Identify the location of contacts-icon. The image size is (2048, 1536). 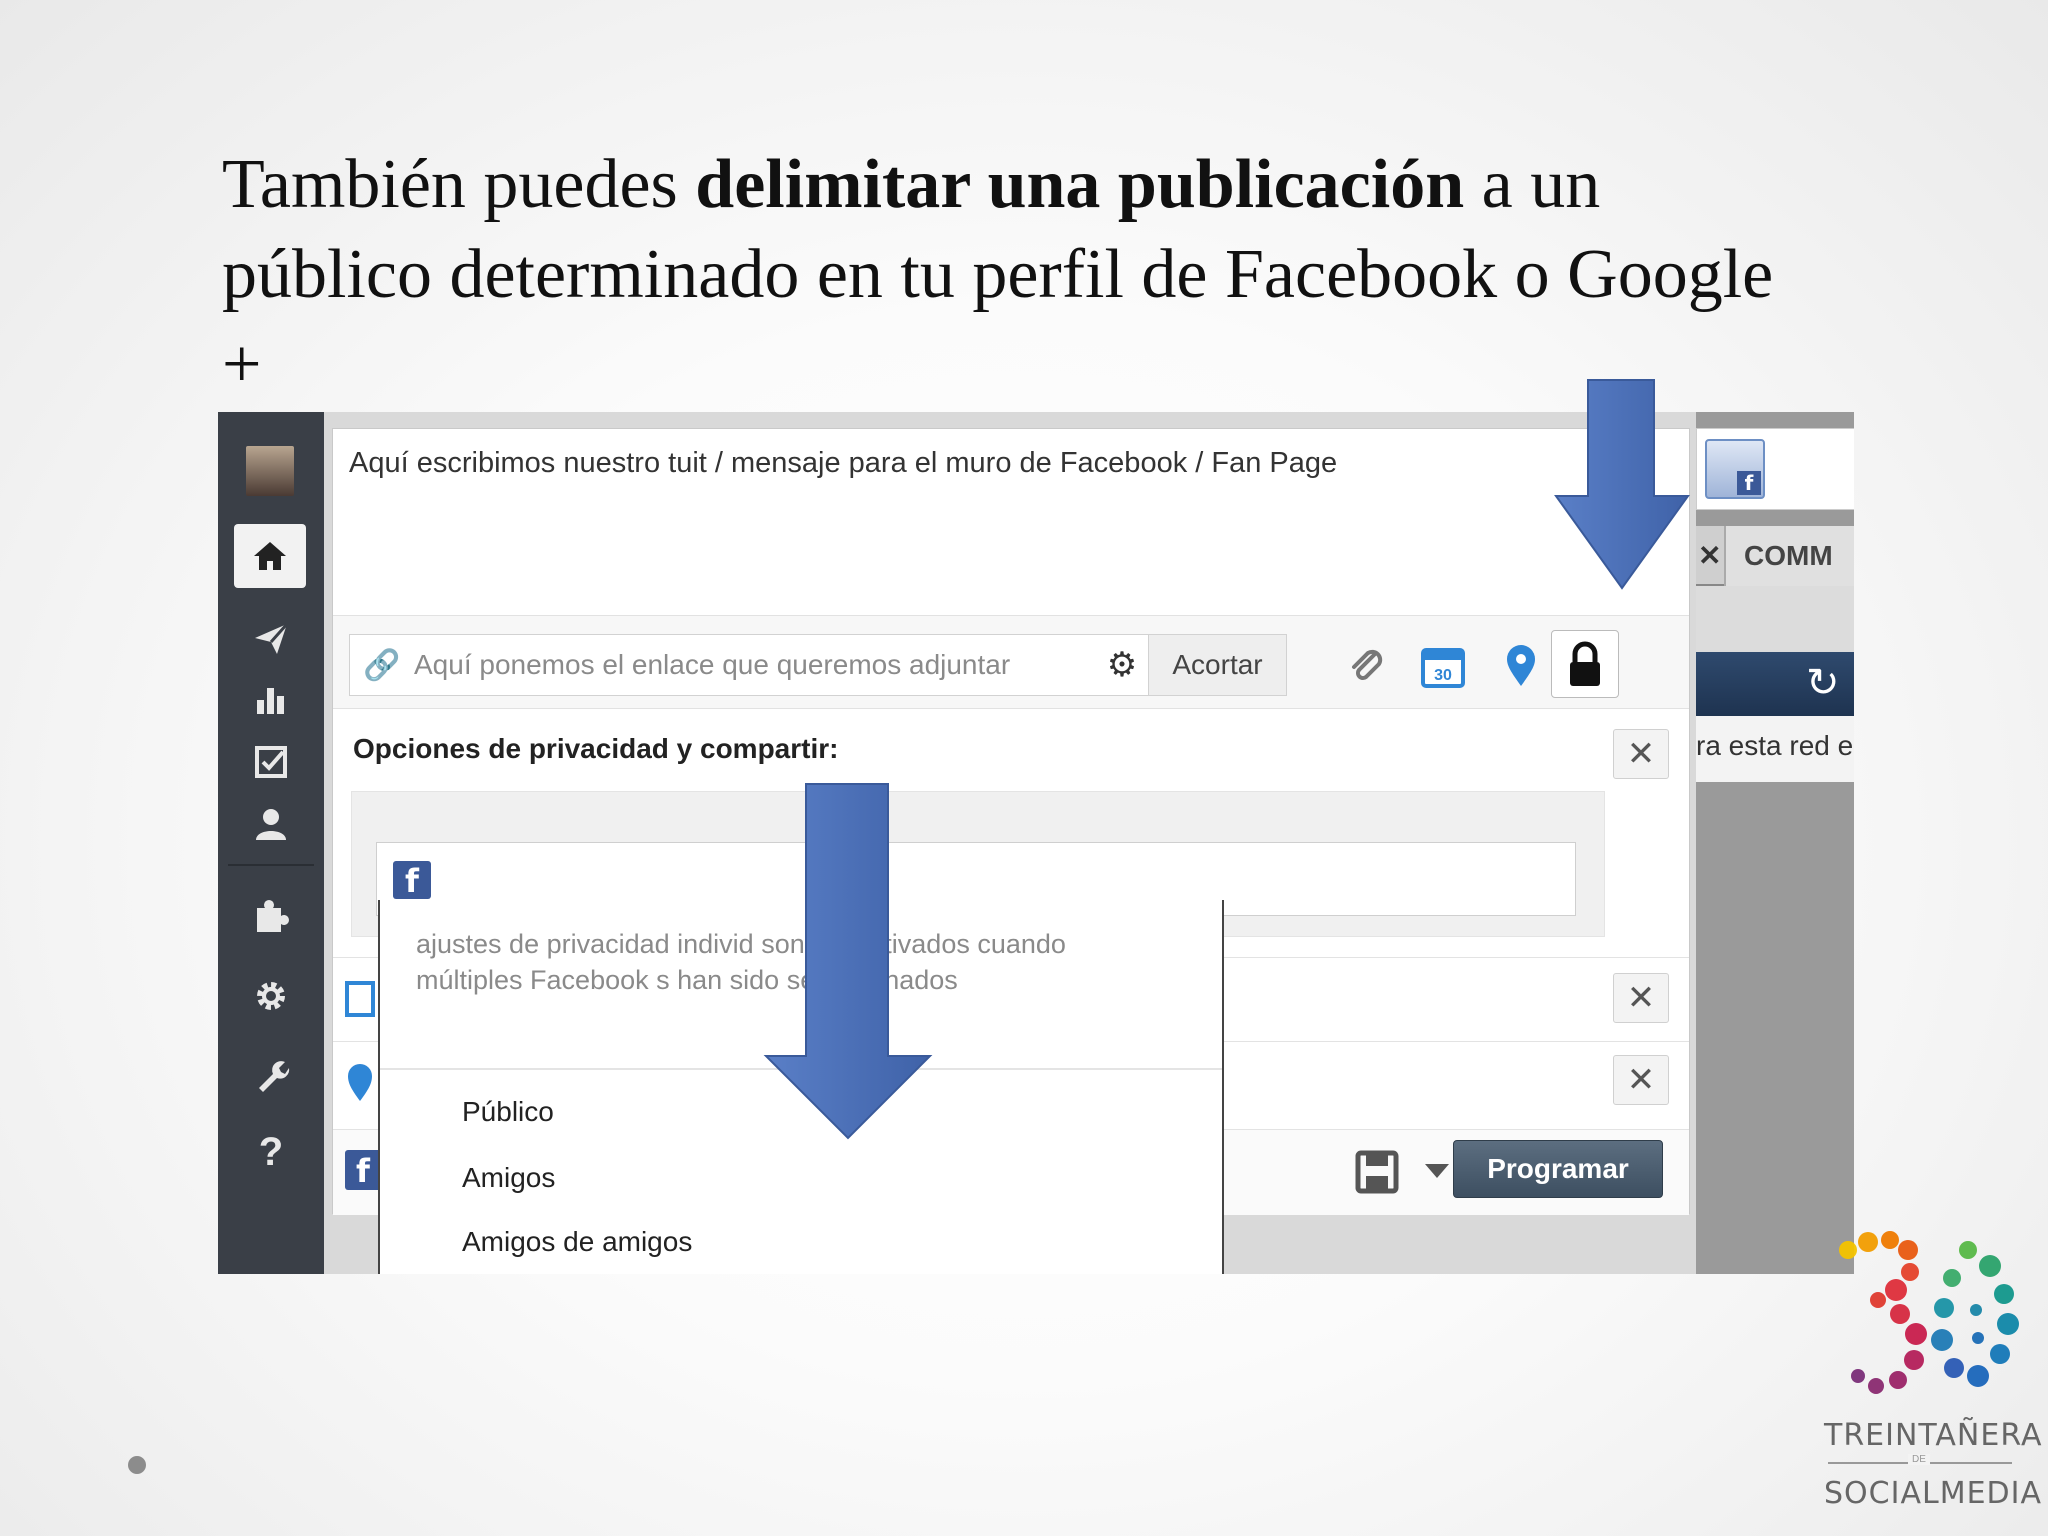
(271, 824).